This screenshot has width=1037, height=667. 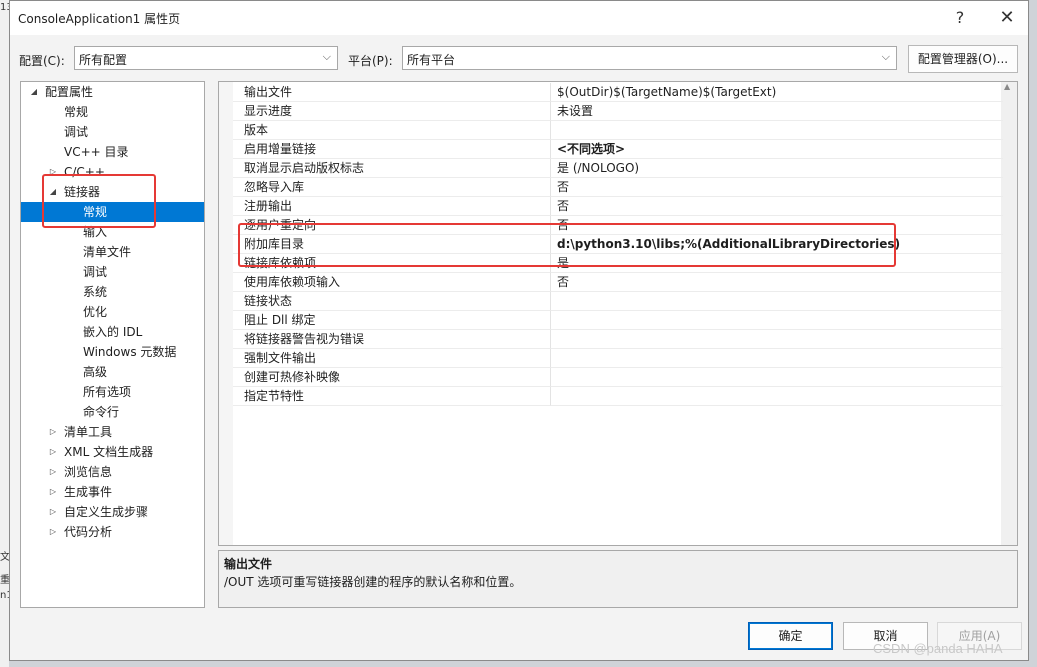 I want to click on platform-label: 平台(P):, so click(x=370, y=61).